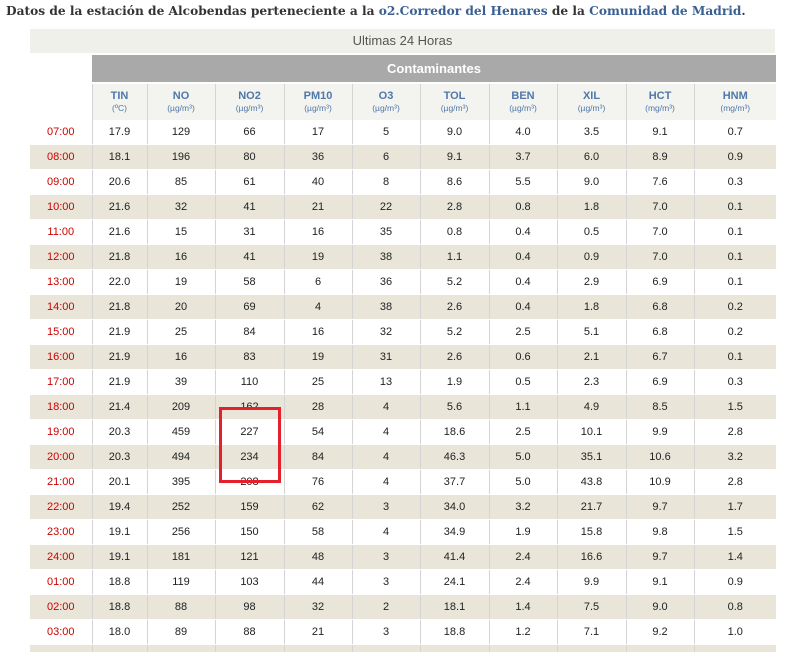 The image size is (786, 652). I want to click on value-cell-pm10: 6, so click(318, 282).